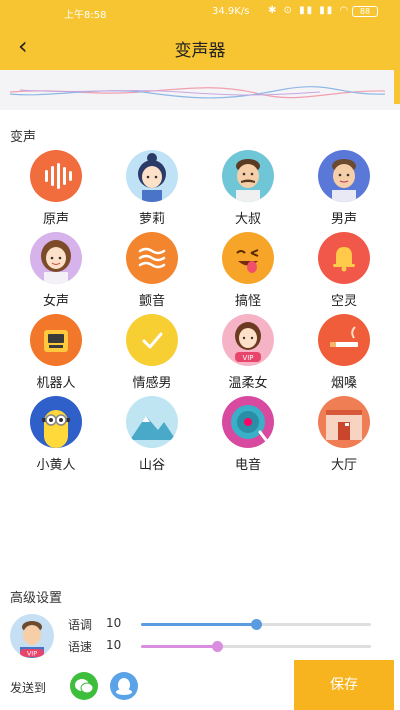  What do you see at coordinates (248, 340) in the screenshot?
I see `gentle-woman-vip-icon: VIP` at bounding box center [248, 340].